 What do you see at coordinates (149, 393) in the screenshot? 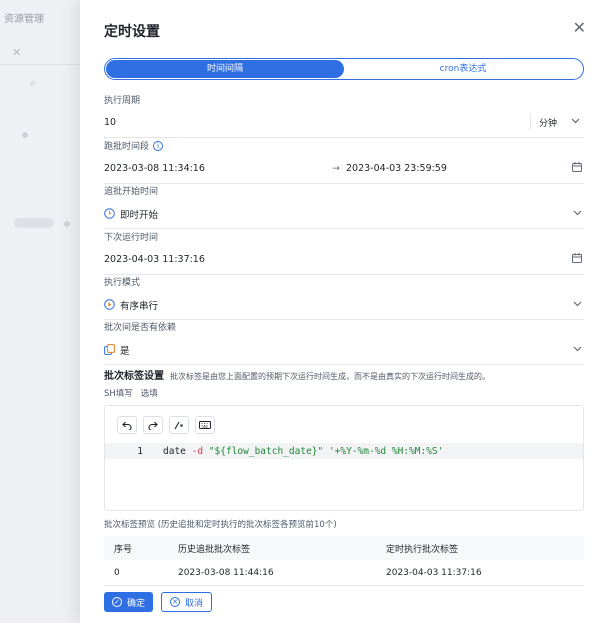
I see `tab-optional: 选填` at bounding box center [149, 393].